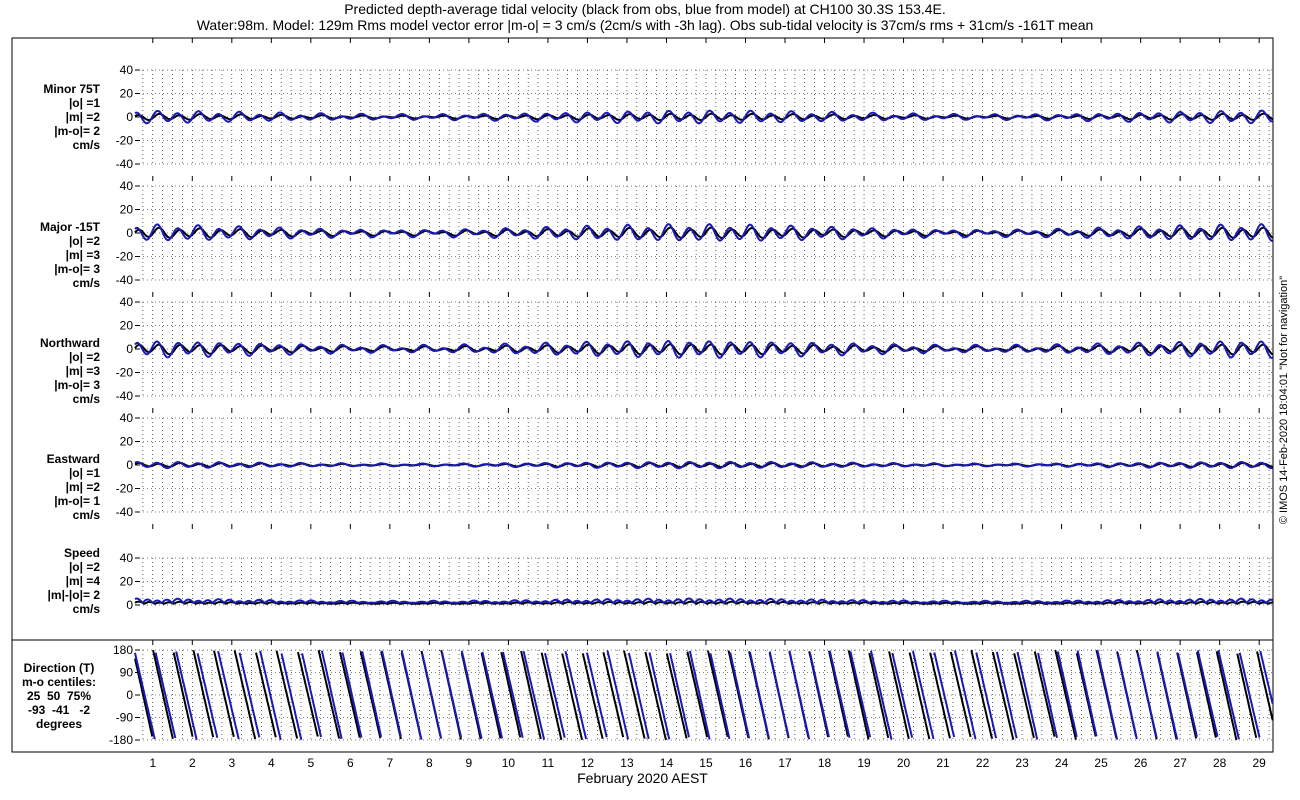  Describe the element at coordinates (82, 487) in the screenshot. I see `eastward-label-line: |m| =2` at that location.